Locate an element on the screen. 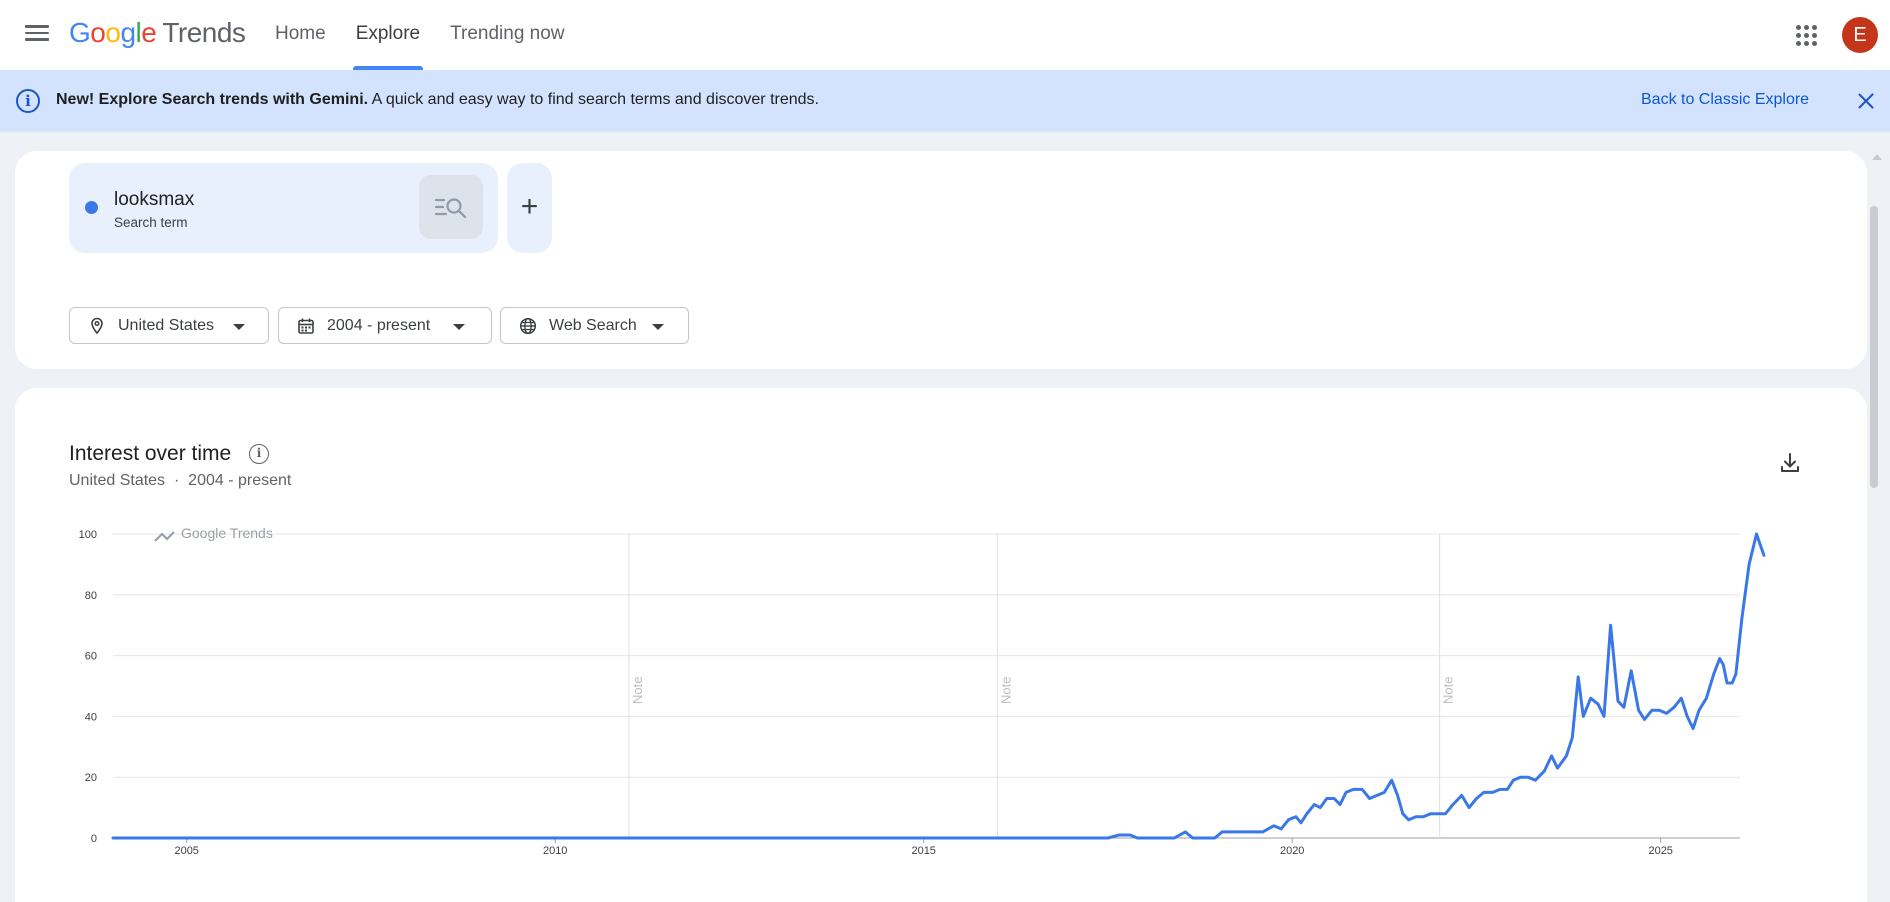 Image resolution: width=1890 pixels, height=902 pixels. y-tick-label: 40 is located at coordinates (91, 717).